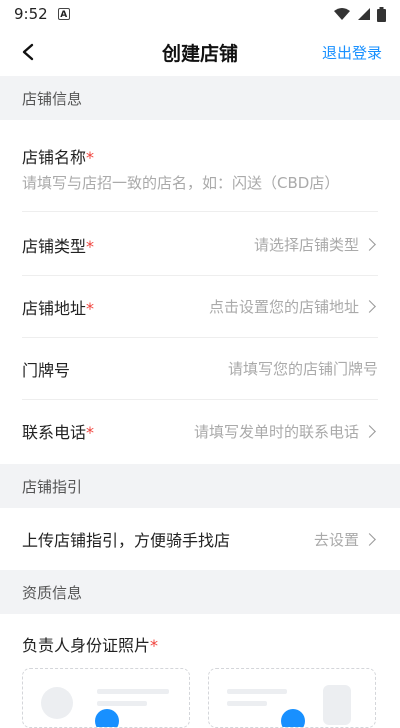  What do you see at coordinates (31, 14) in the screenshot?
I see `status-time: 9:52` at bounding box center [31, 14].